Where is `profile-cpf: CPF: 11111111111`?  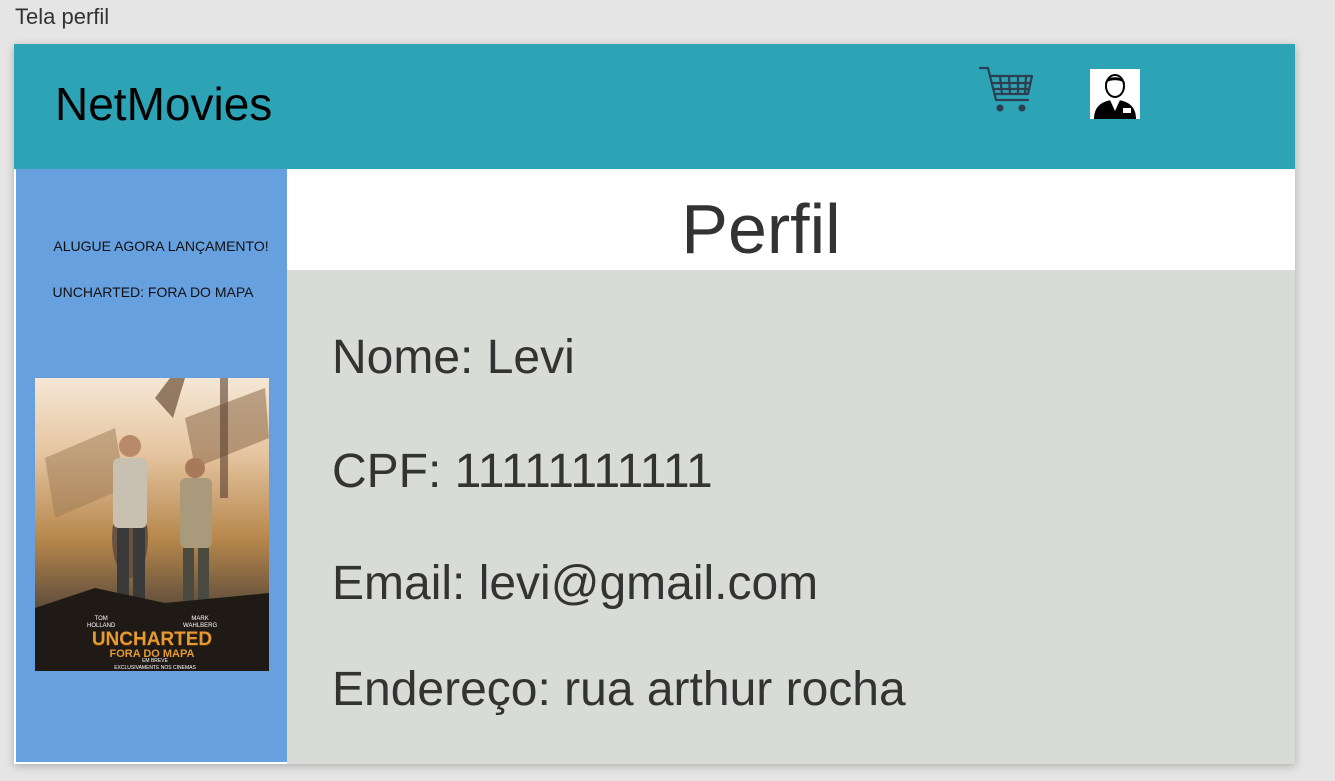 profile-cpf: CPF: 11111111111 is located at coordinates (522, 471).